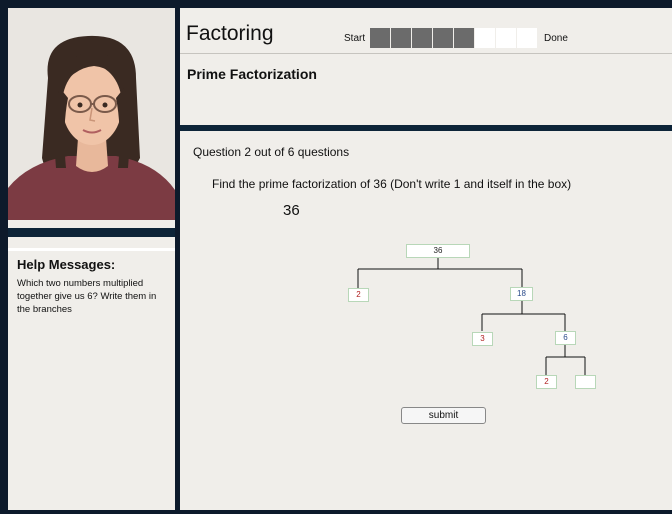 The width and height of the screenshot is (672, 514). Describe the element at coordinates (66, 264) in the screenshot. I see `help-title: Help Messages:` at that location.